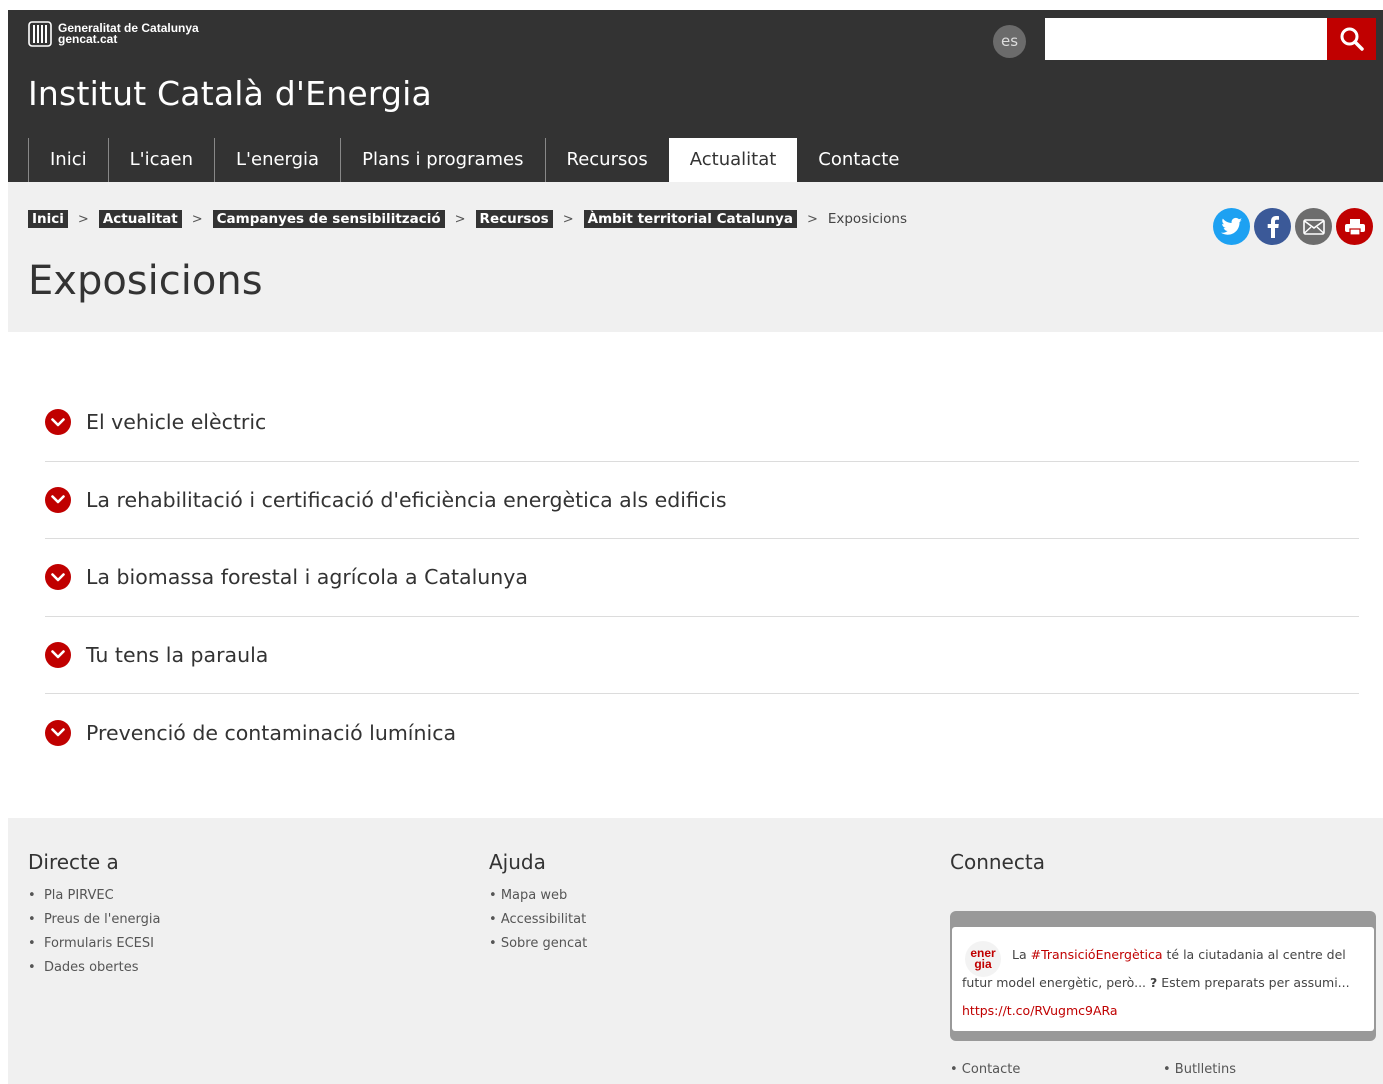 This screenshot has height=1084, width=1383. I want to click on nav-item-energia: L'energia, so click(277, 160).